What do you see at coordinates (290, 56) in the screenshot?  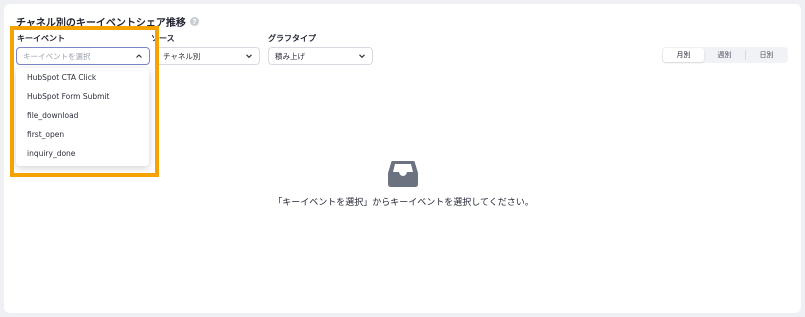 I see `graph-type-value: 積み上げ` at bounding box center [290, 56].